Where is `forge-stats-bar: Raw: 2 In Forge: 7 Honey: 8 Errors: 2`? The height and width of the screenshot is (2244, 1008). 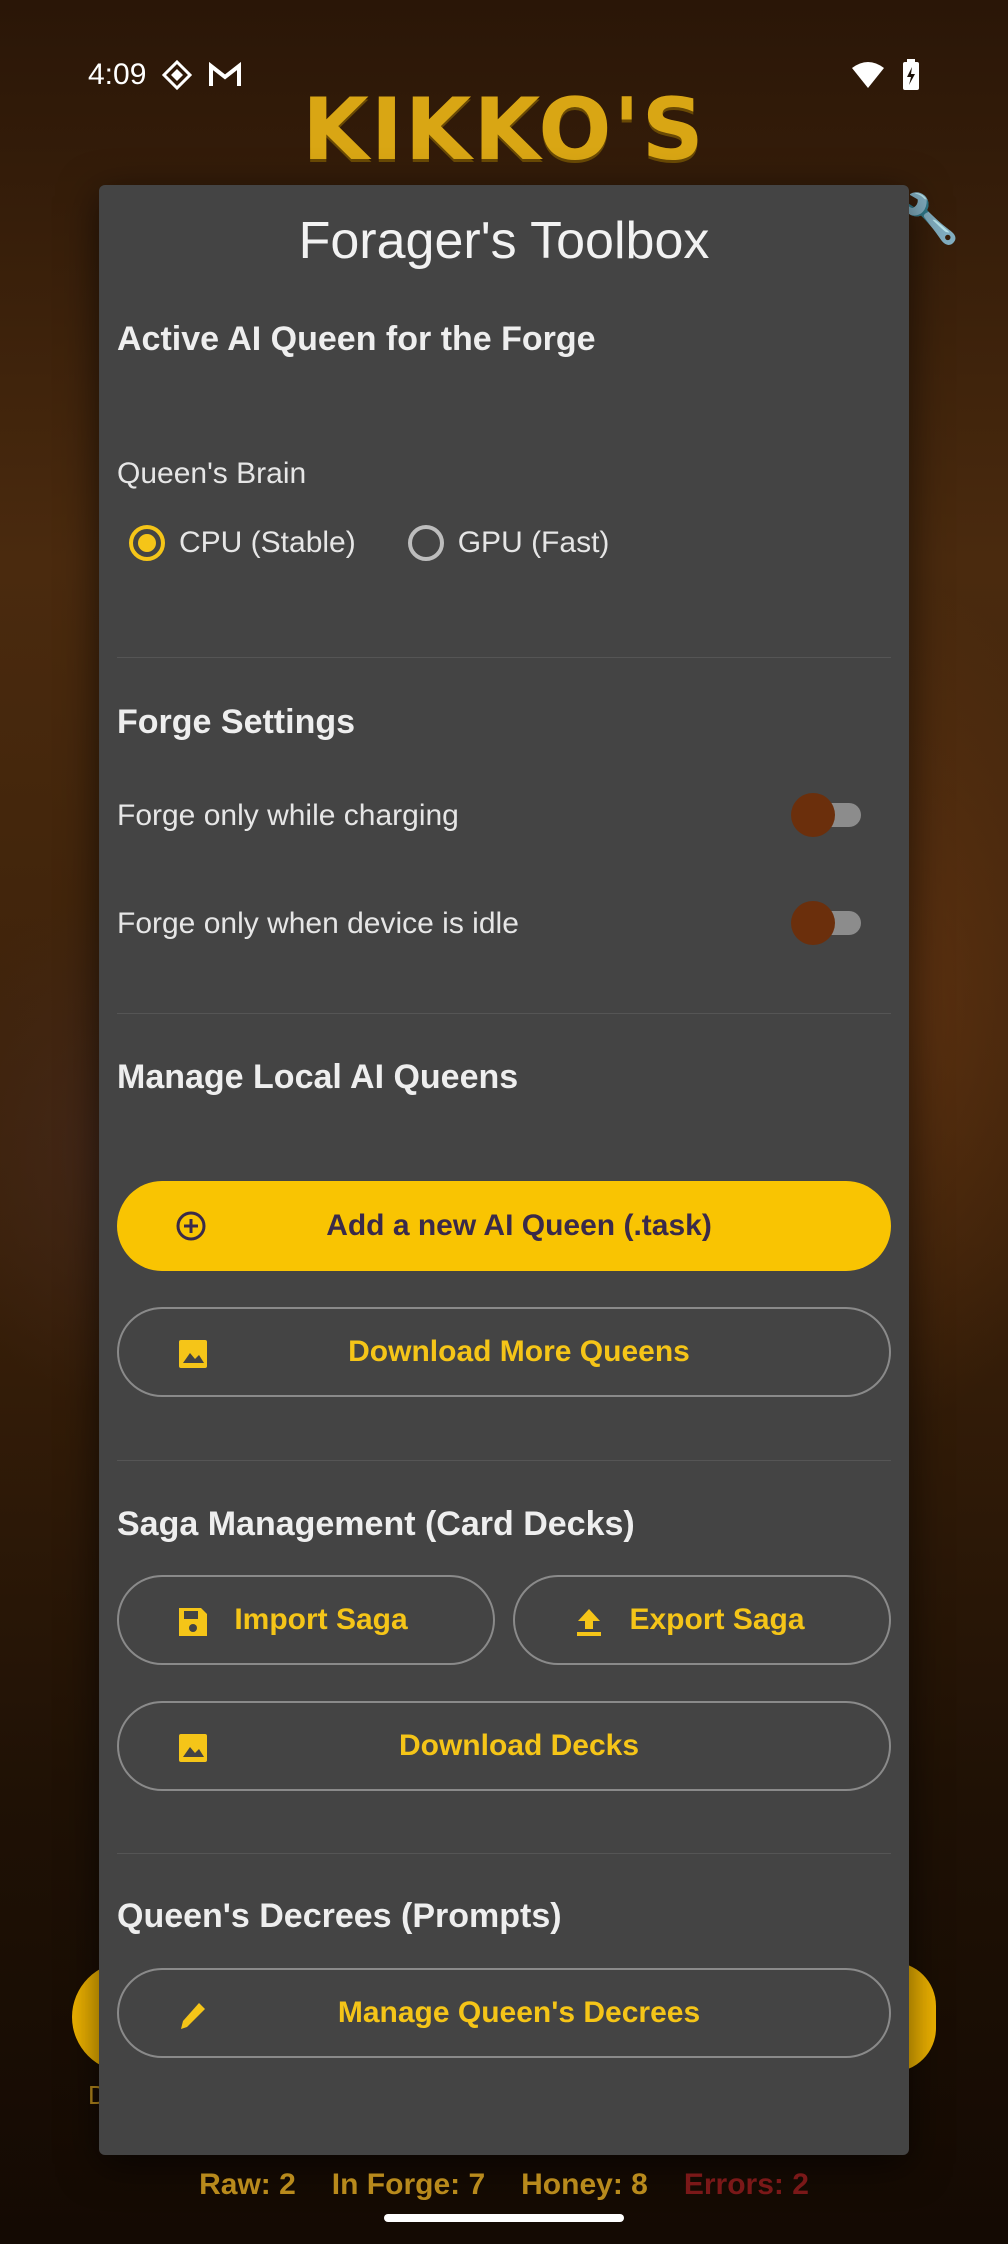 forge-stats-bar: Raw: 2 In Forge: 7 Honey: 8 Errors: 2 is located at coordinates (504, 2185).